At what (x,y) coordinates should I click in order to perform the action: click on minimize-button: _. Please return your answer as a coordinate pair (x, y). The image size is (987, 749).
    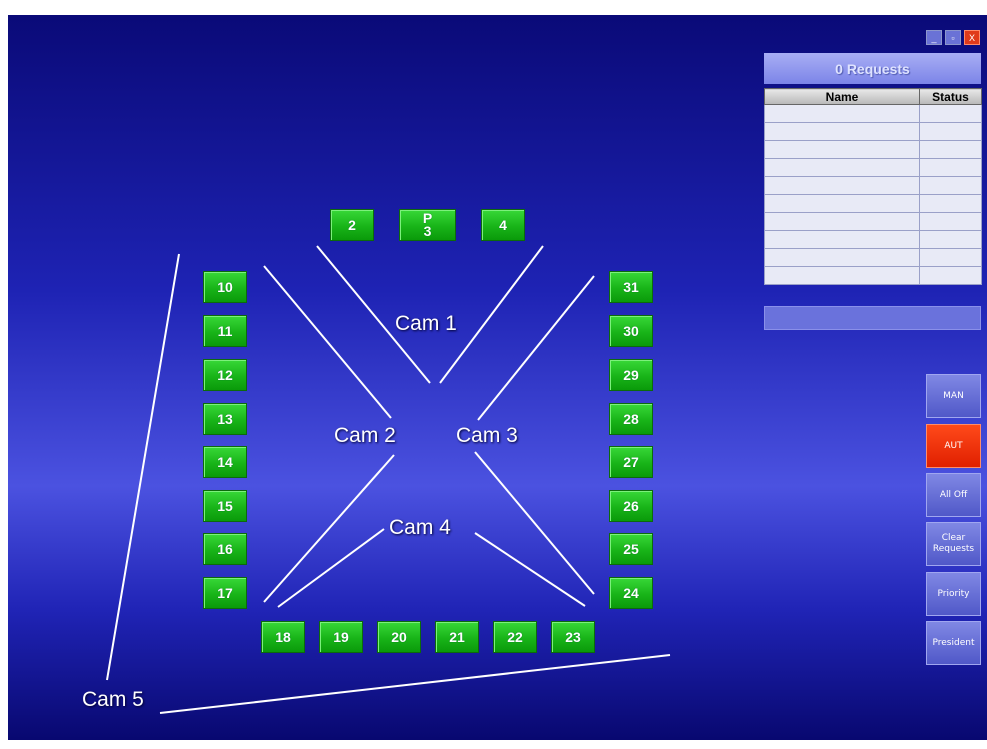
    Looking at the image, I should click on (934, 37).